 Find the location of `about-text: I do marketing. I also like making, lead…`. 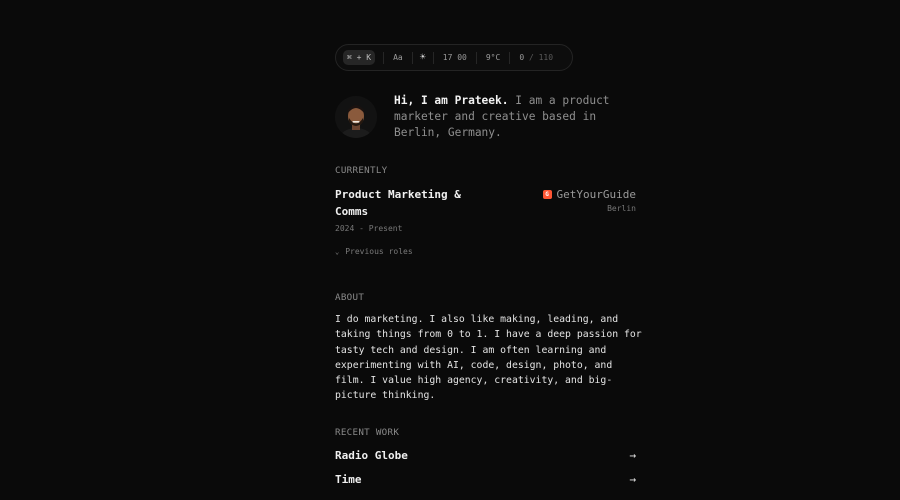

about-text: I do marketing. I also like making, lead… is located at coordinates (488, 358).